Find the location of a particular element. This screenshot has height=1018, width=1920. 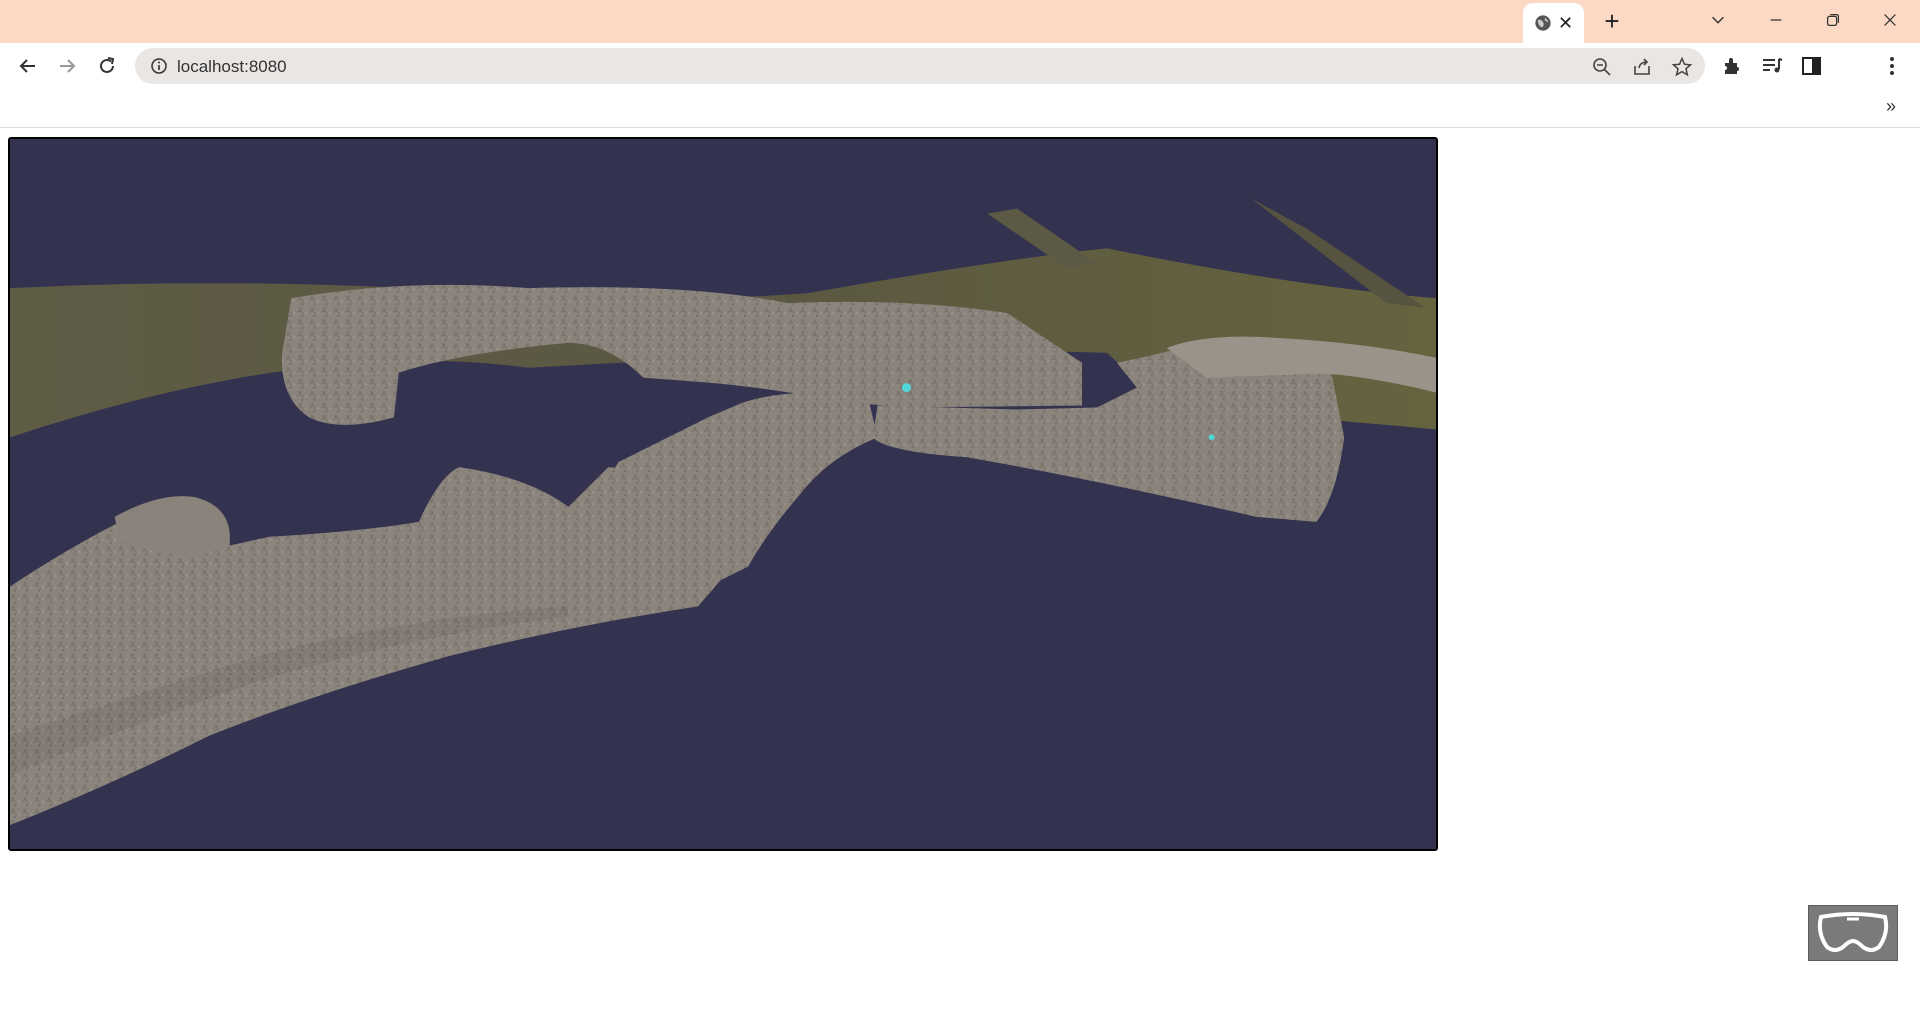

back-button is located at coordinates (28, 66).